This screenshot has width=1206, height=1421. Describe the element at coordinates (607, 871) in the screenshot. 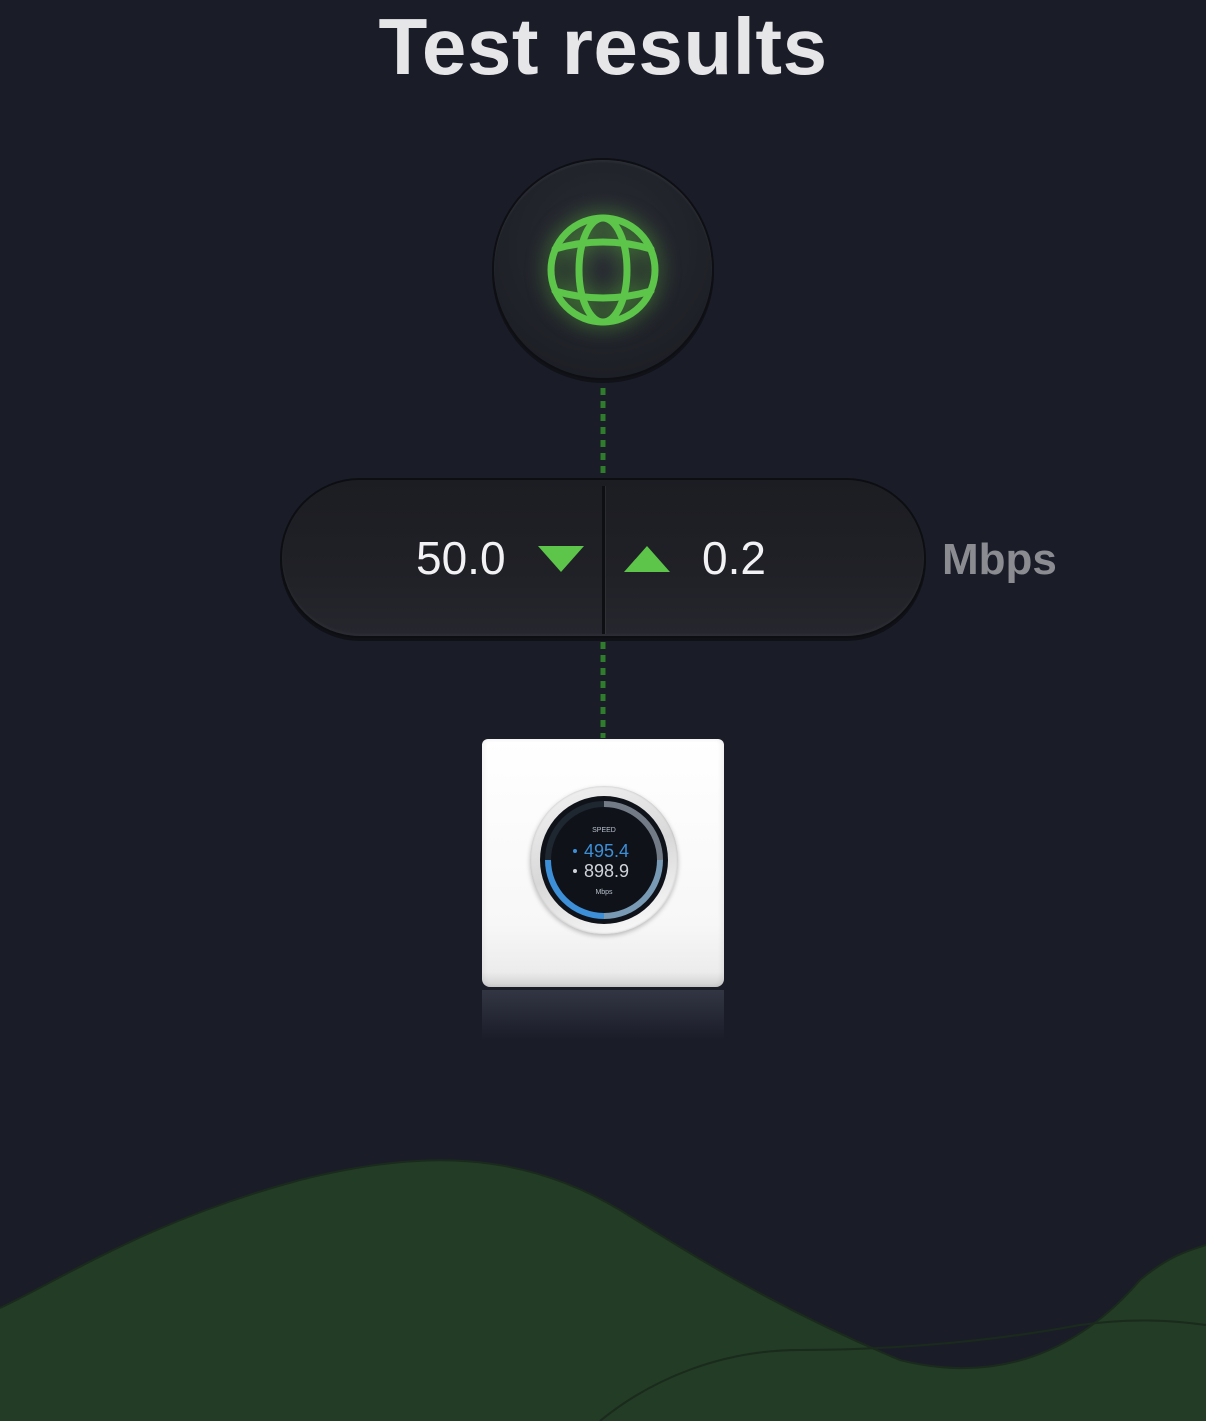

I see `router-display-value-2: 898.9` at that location.